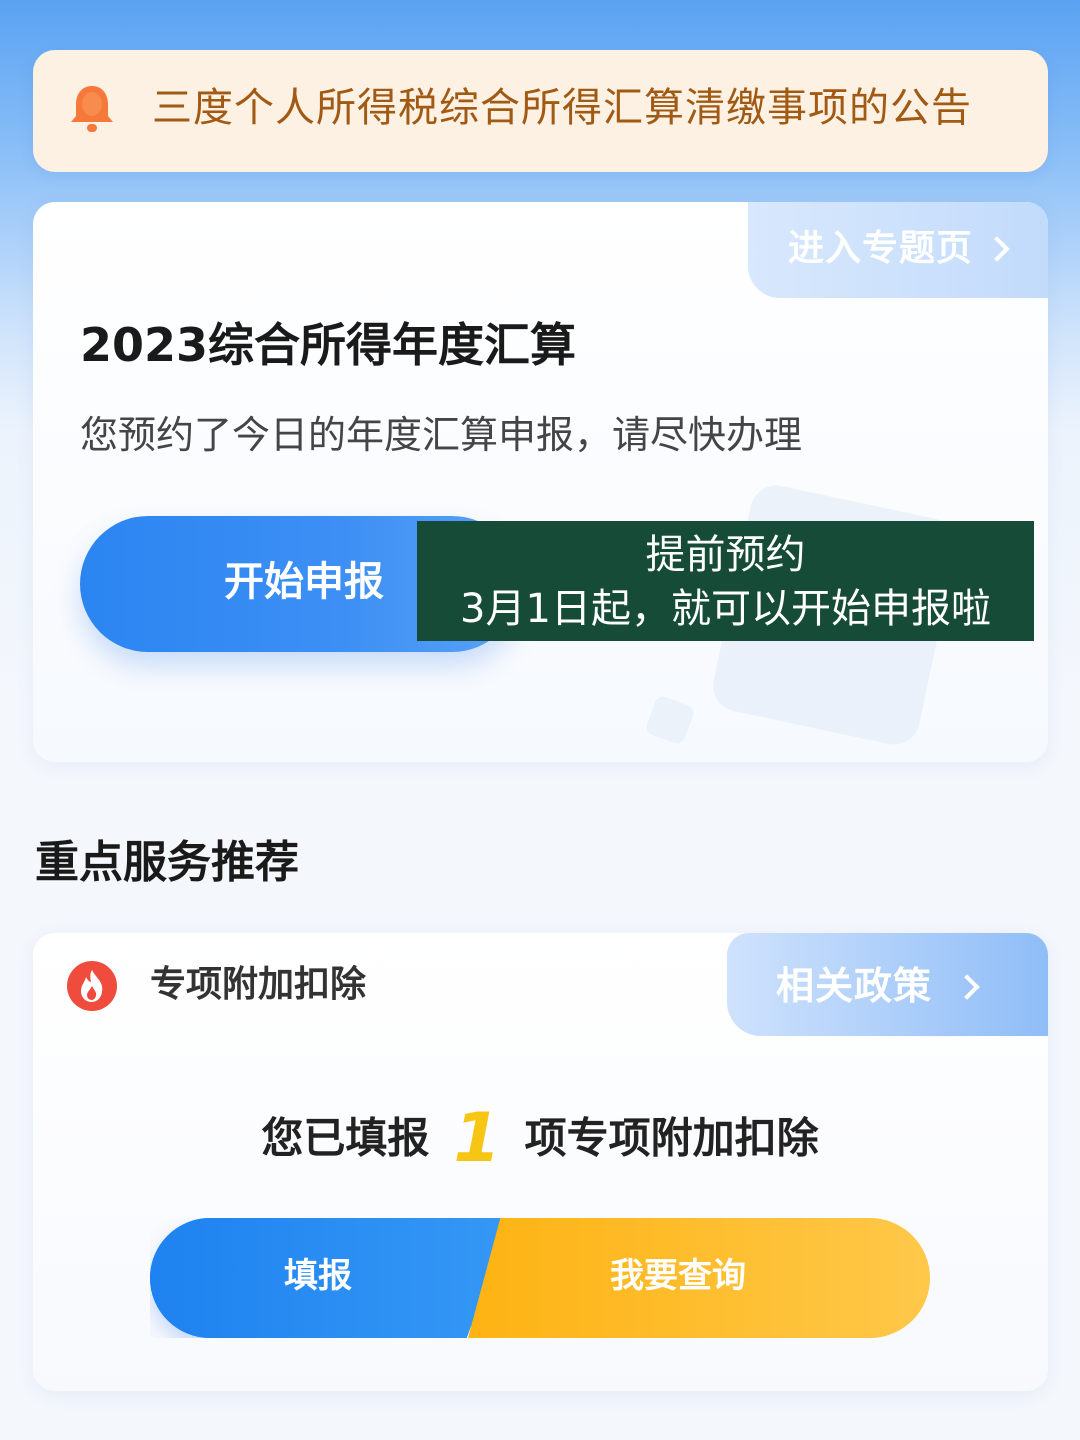  What do you see at coordinates (92, 986) in the screenshot?
I see `fire-icon` at bounding box center [92, 986].